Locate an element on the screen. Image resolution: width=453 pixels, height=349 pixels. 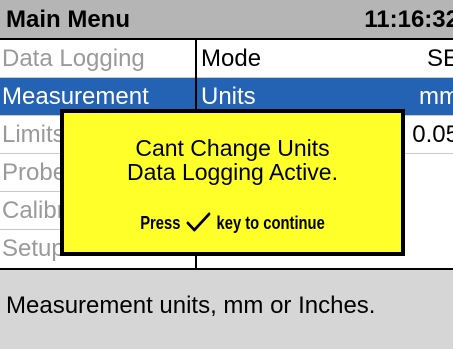
help-text: Measurement units, mm or Inches. is located at coordinates (191, 305).